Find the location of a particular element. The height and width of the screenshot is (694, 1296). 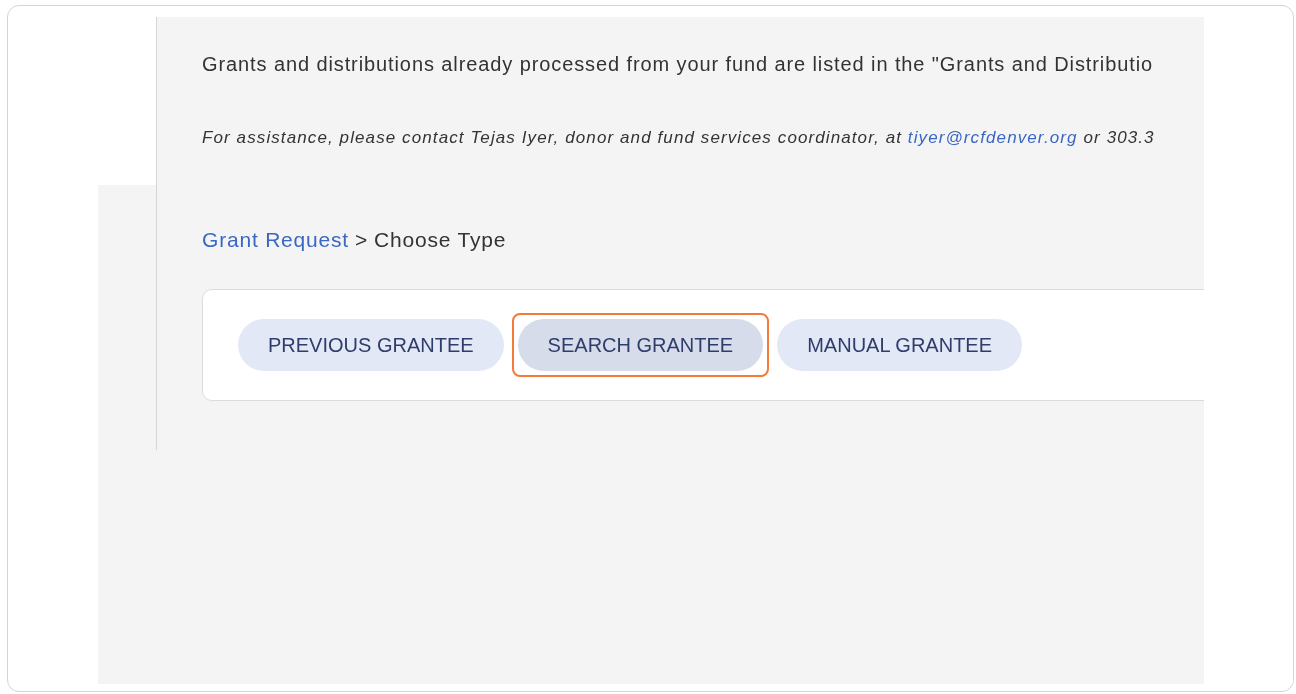

breadcrumb-current: Choose Type is located at coordinates (440, 240).